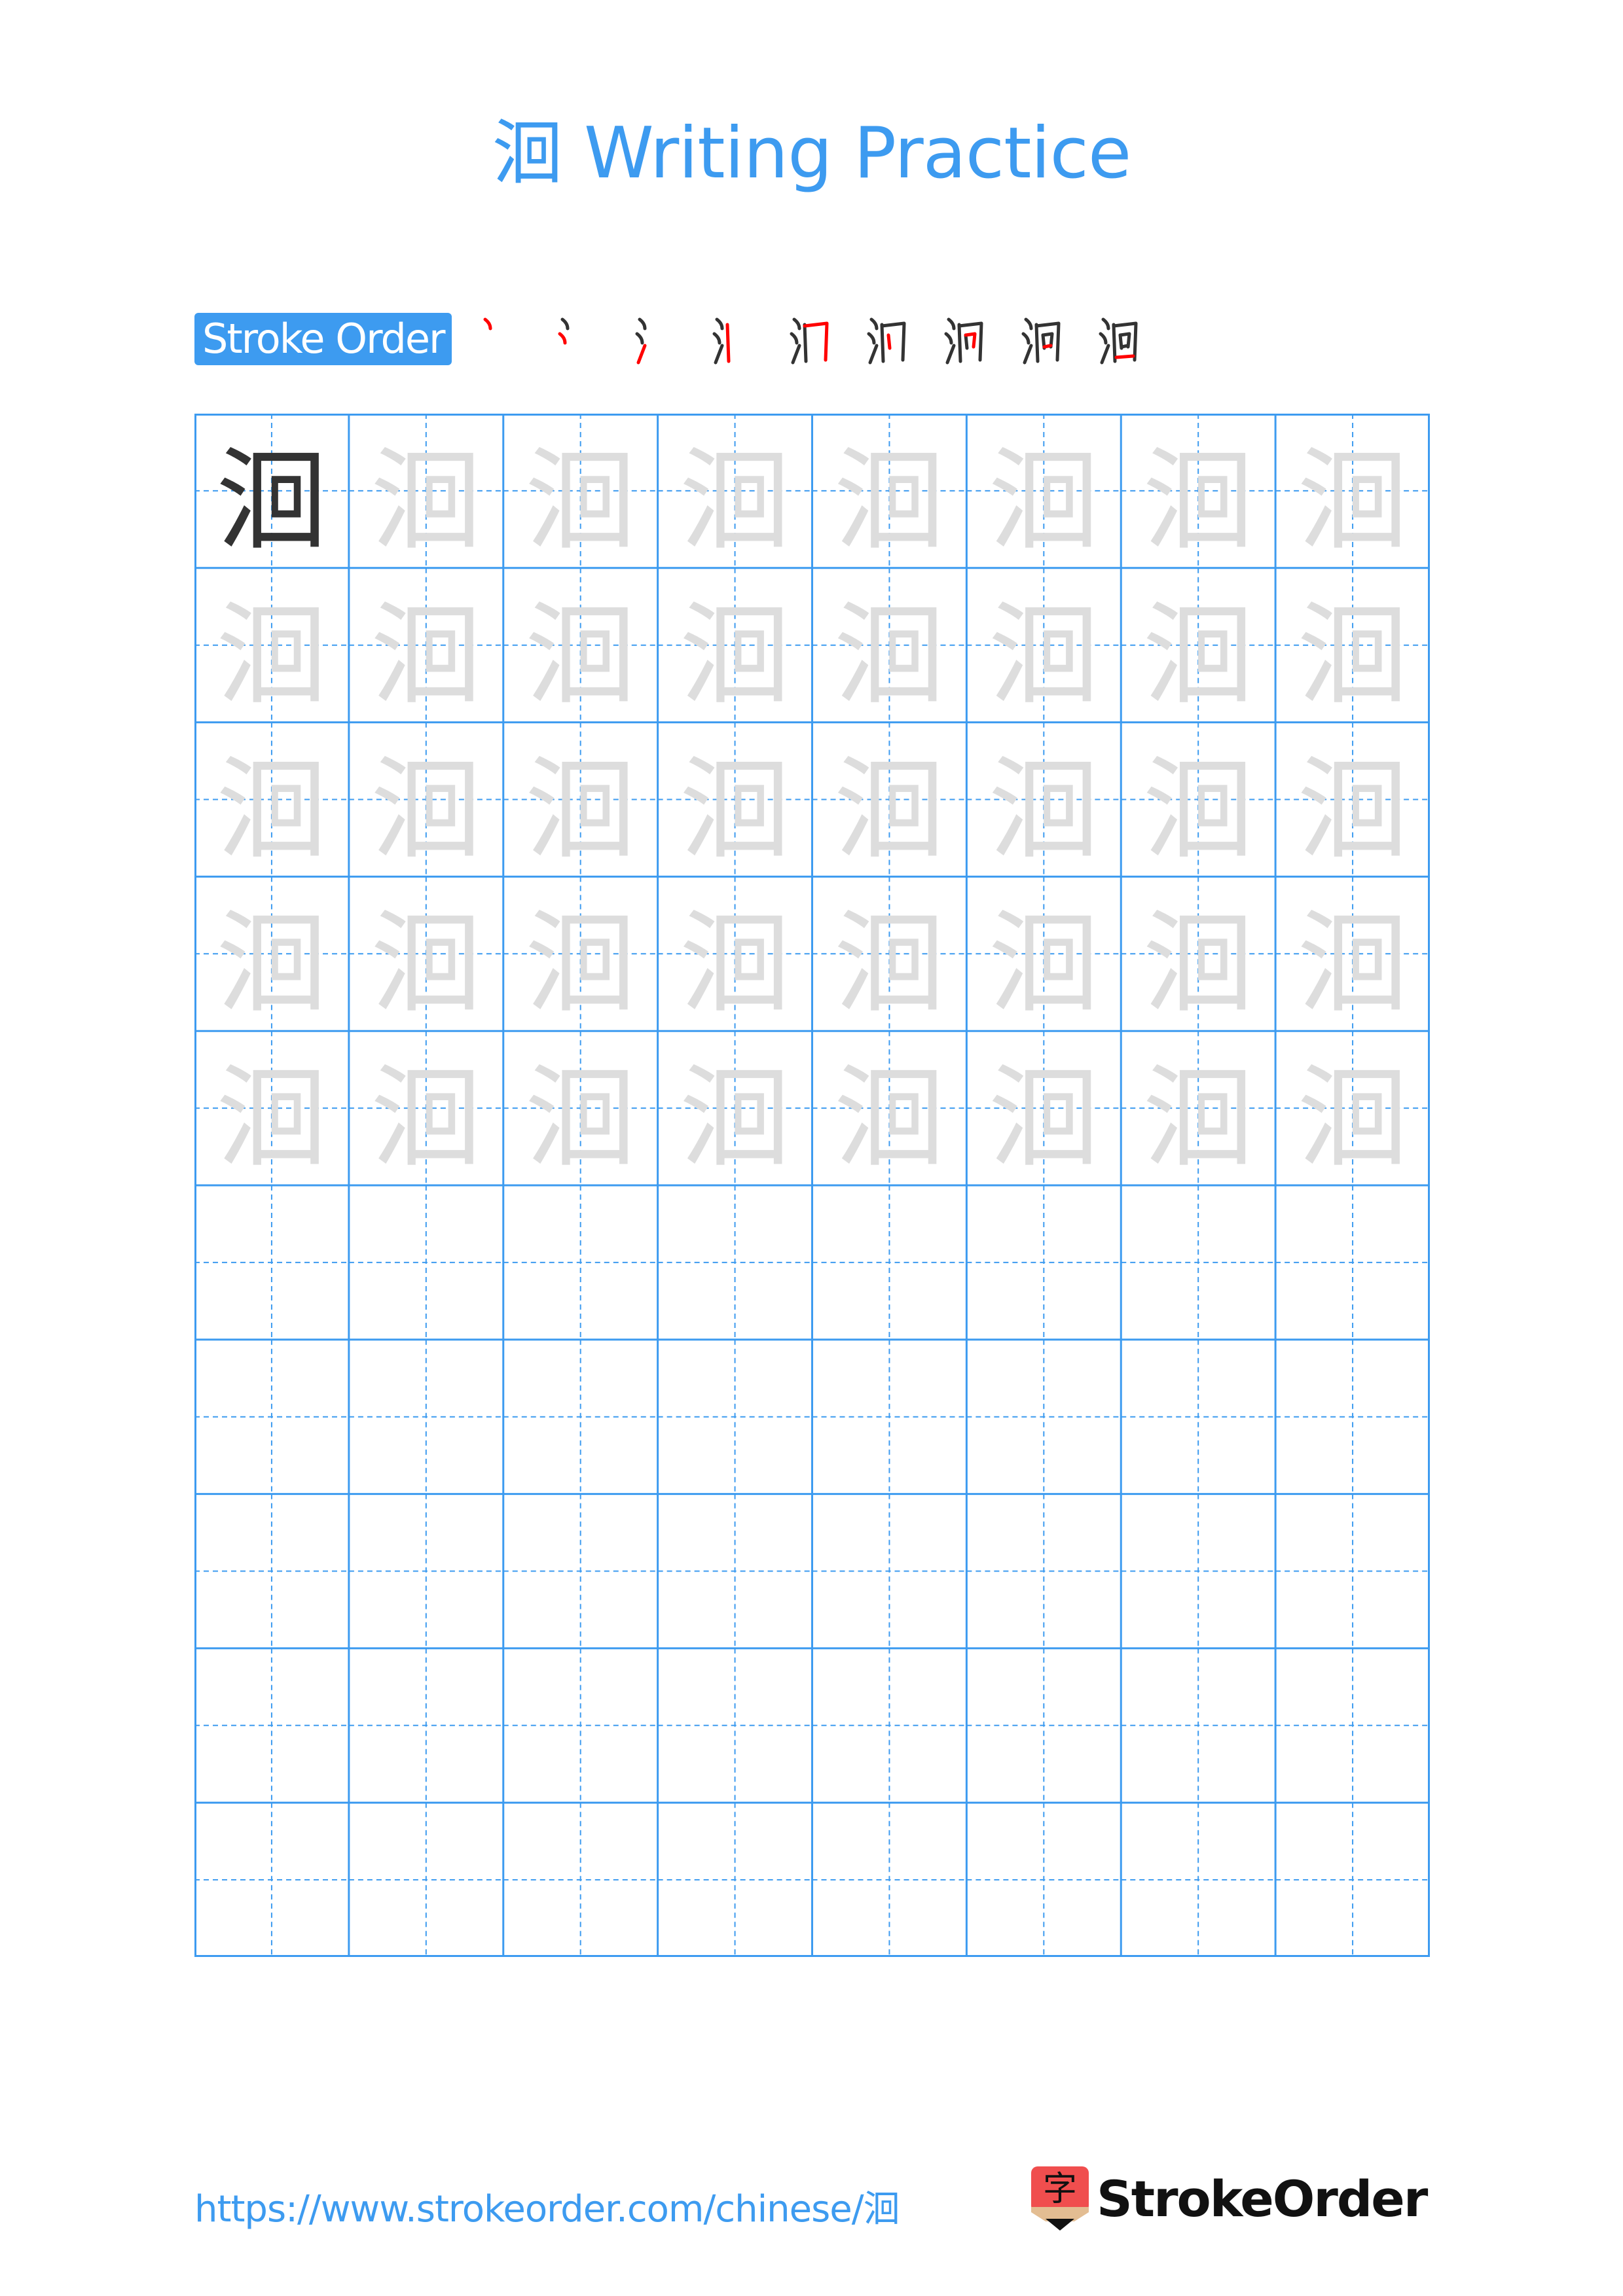 Image resolution: width=1623 pixels, height=2296 pixels. What do you see at coordinates (675, 339) in the screenshot?
I see `stroke-order-section: Stroke Order` at bounding box center [675, 339].